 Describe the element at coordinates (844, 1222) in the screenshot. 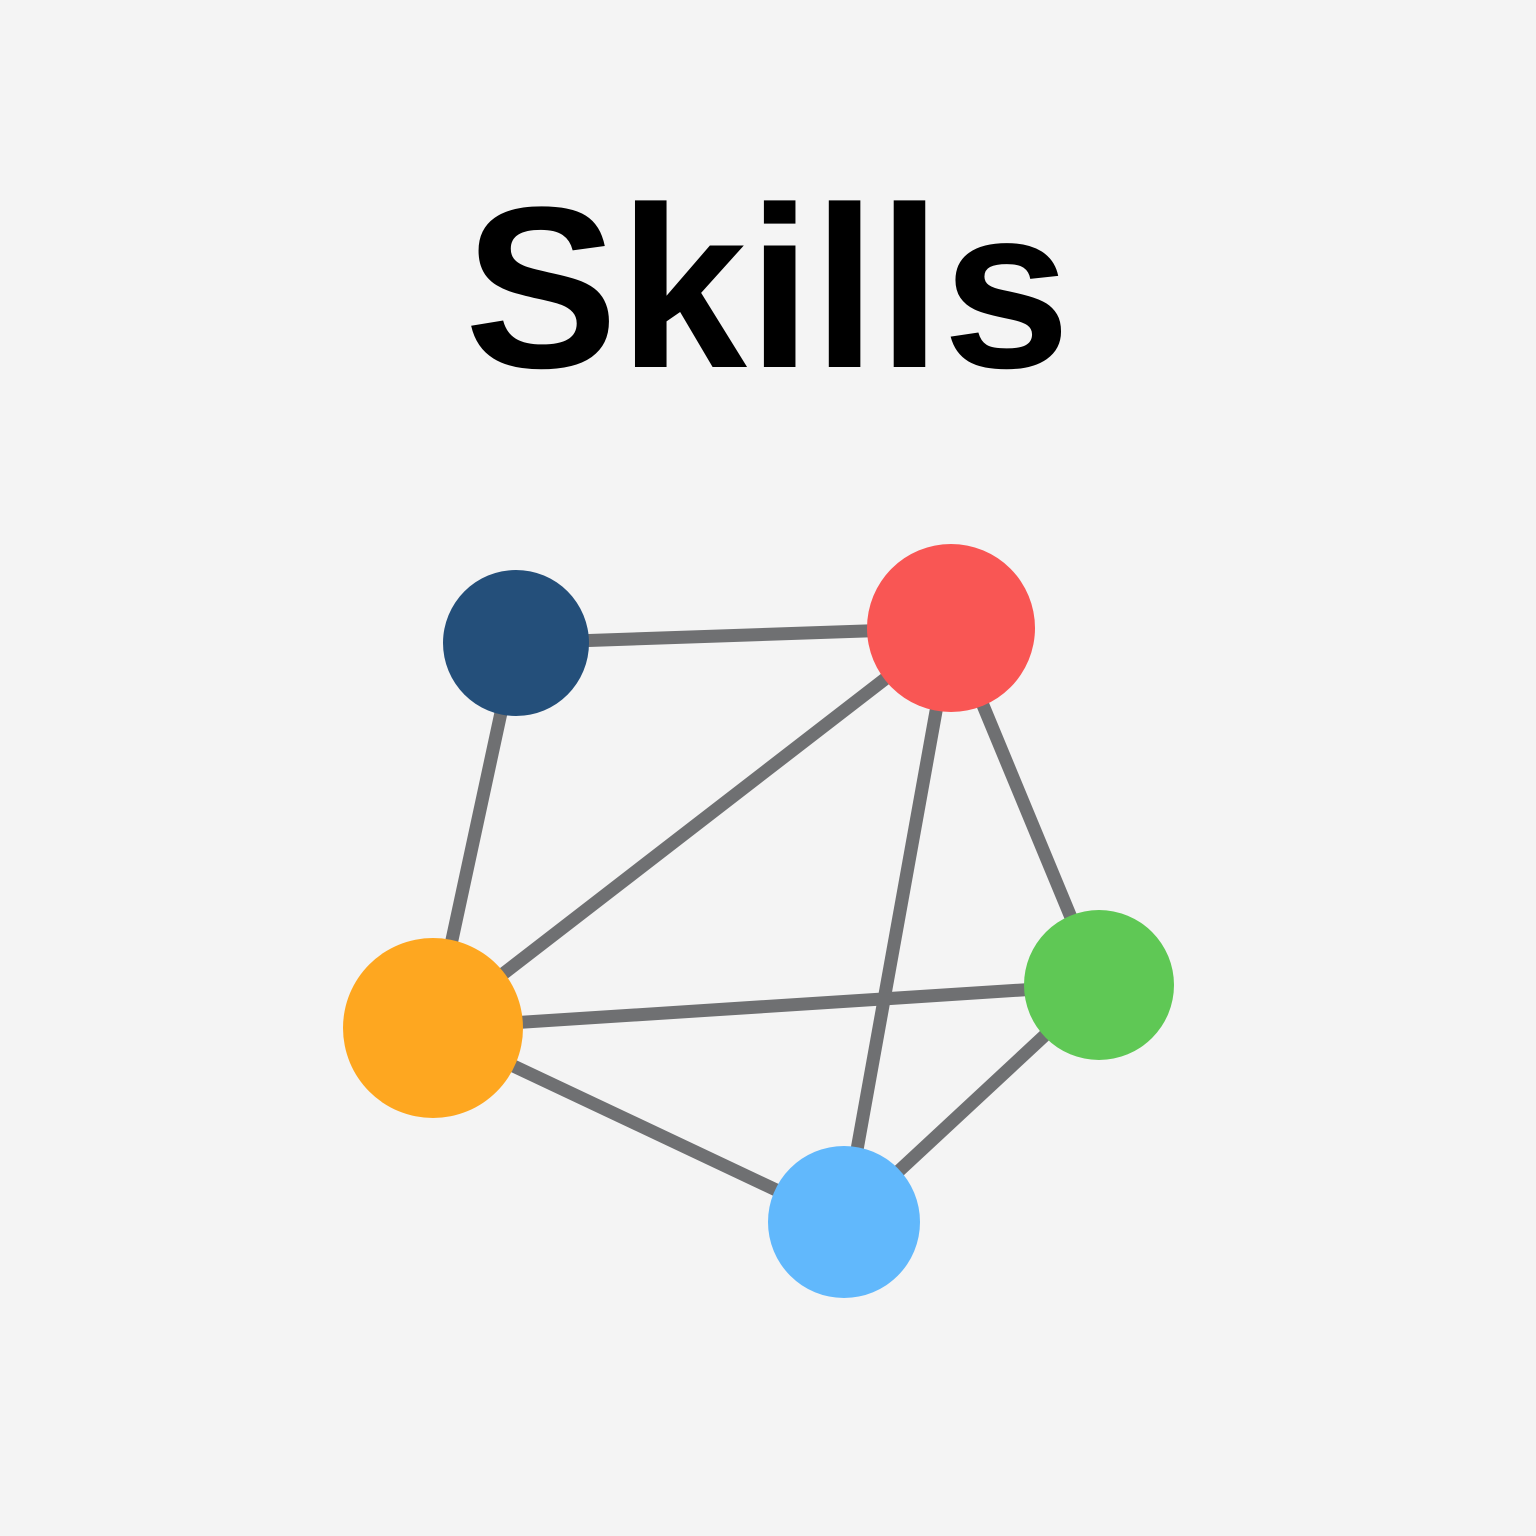

I see `node-blue` at that location.